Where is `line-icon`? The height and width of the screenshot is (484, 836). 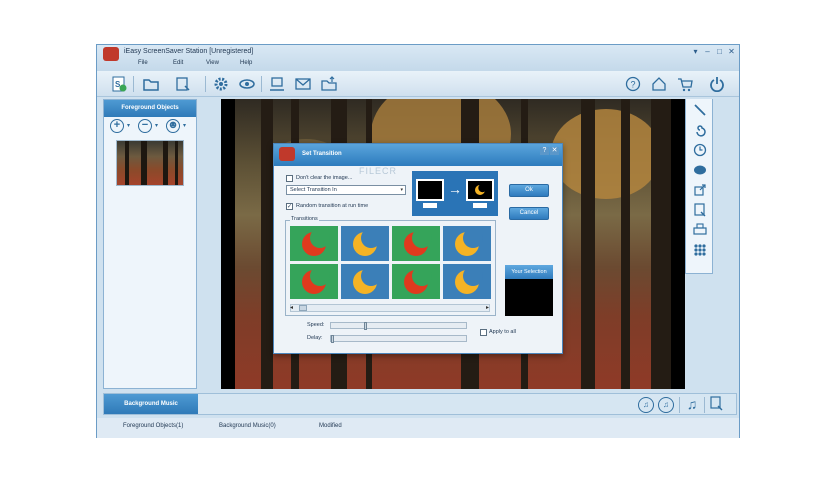 line-icon is located at coordinates (700, 111).